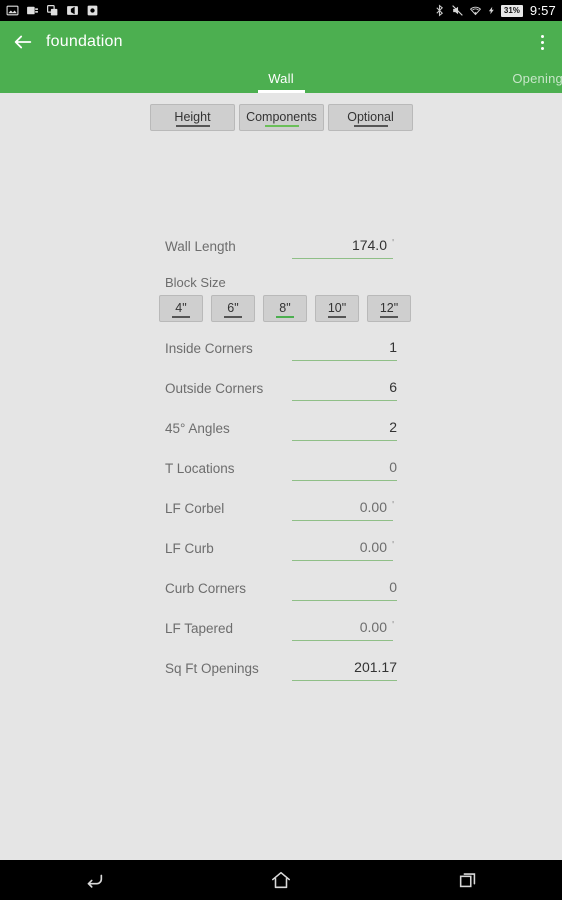 This screenshot has height=900, width=562. I want to click on image-icon, so click(12, 10).